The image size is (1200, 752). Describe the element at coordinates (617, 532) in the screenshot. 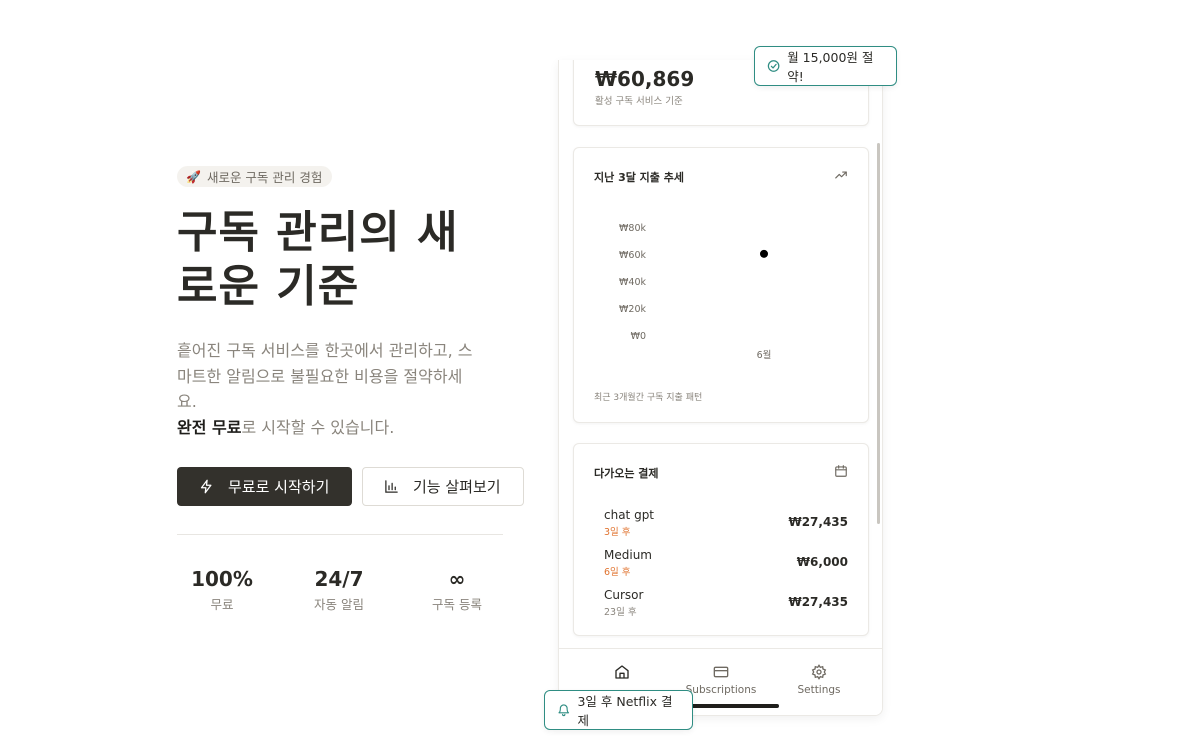

I see `payment-due: 3일 후` at that location.